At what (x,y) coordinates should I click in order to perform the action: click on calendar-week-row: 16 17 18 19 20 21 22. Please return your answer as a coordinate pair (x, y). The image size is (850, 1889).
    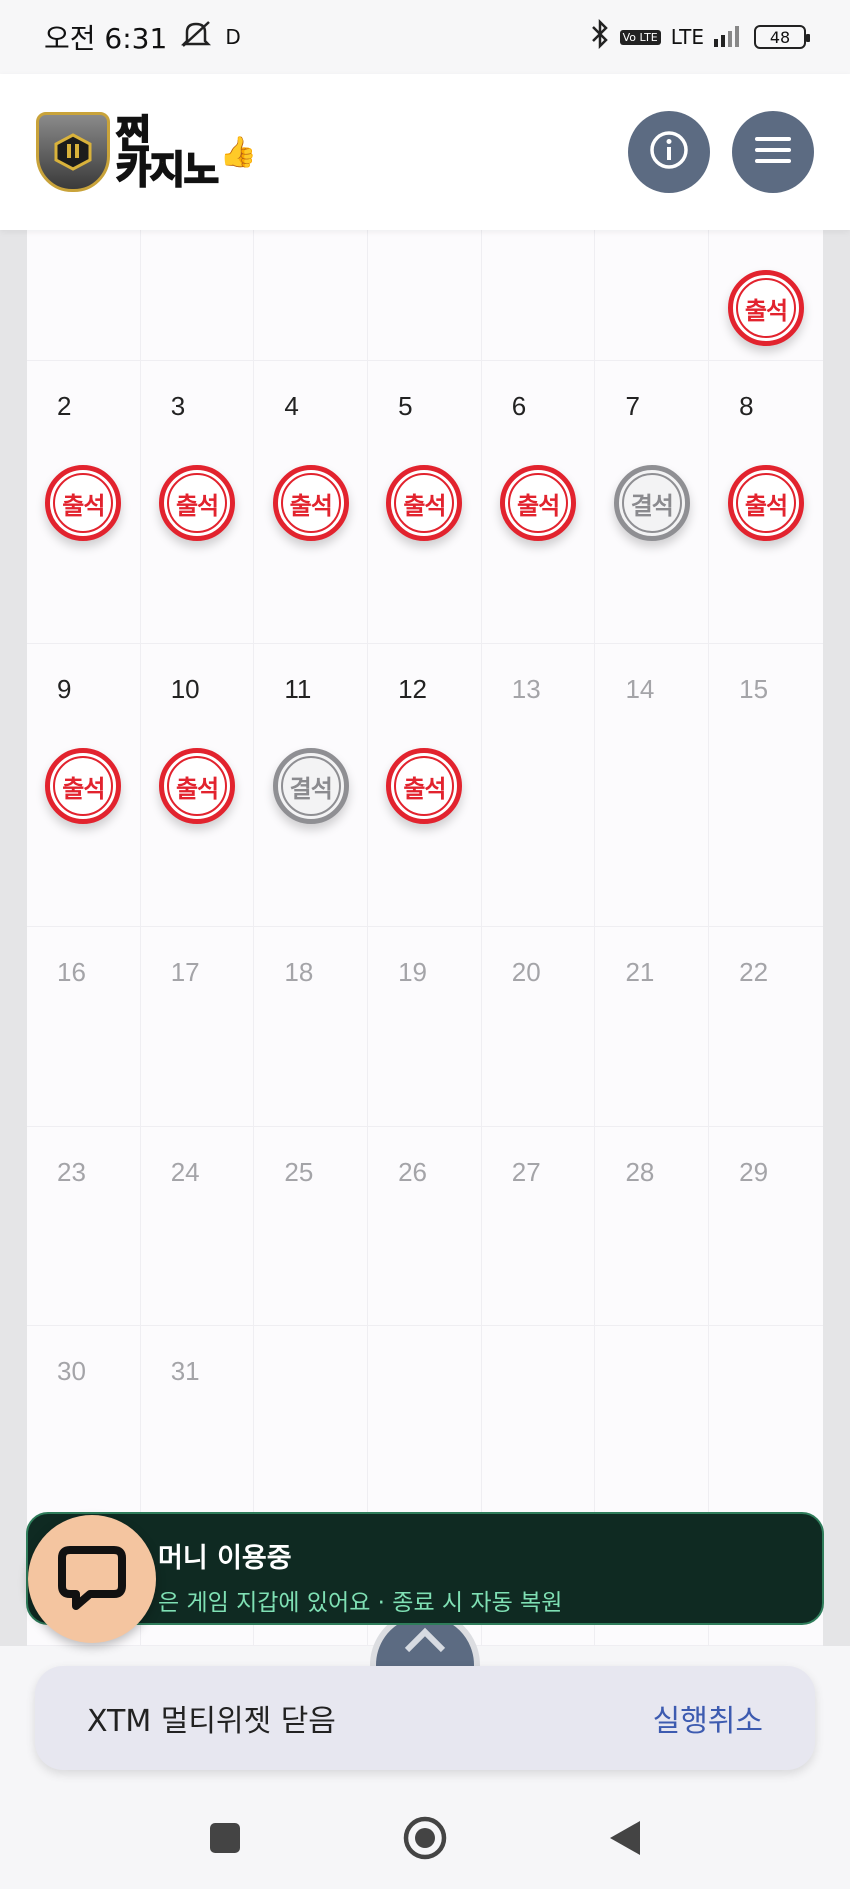
    Looking at the image, I should click on (425, 1027).